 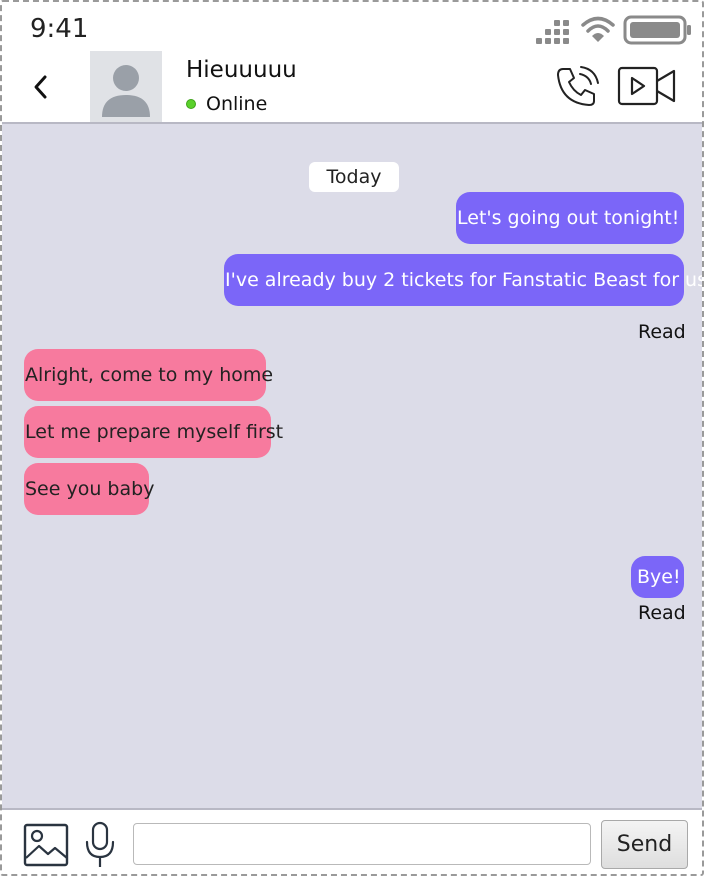 What do you see at coordinates (191, 104) in the screenshot?
I see `online-status-dot` at bounding box center [191, 104].